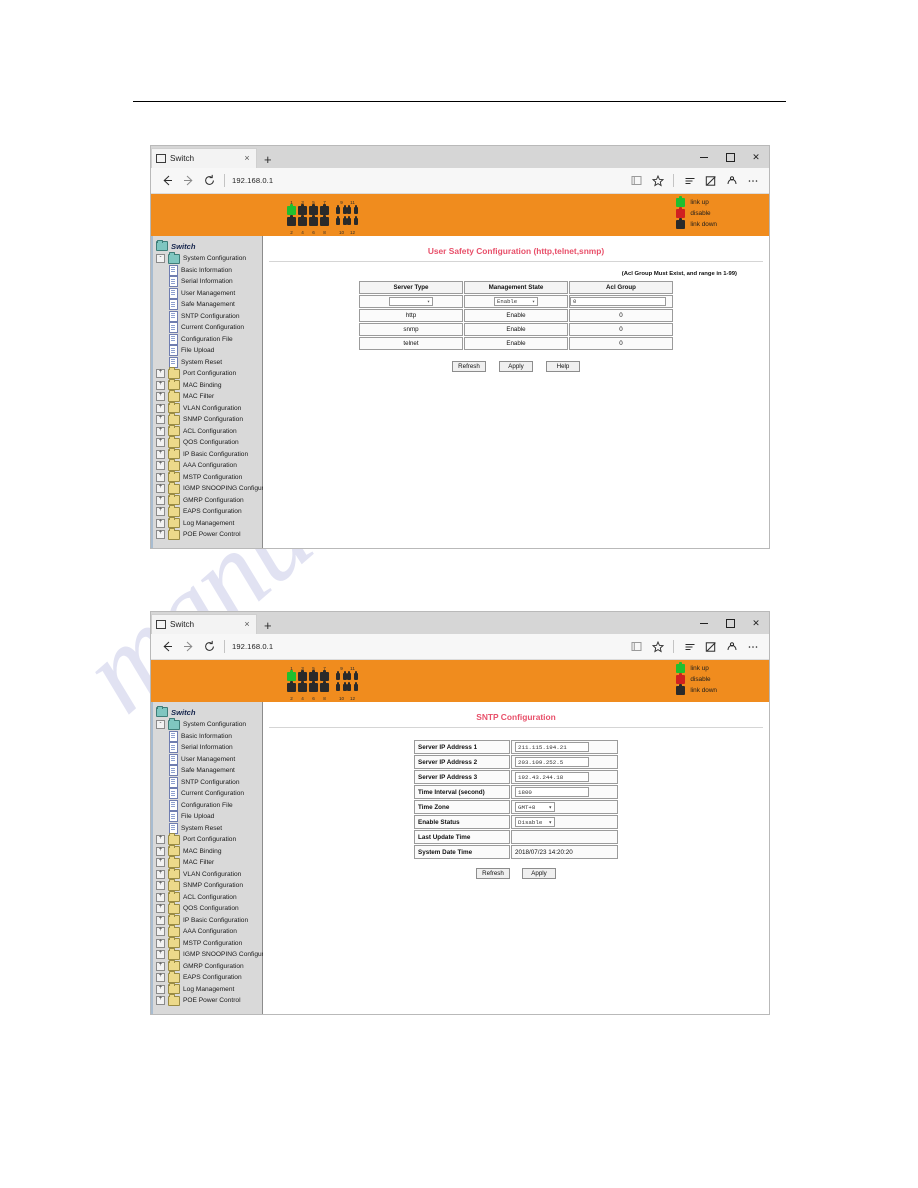 The width and height of the screenshot is (918, 1188). Describe the element at coordinates (207, 817) in the screenshot. I see `sidebar-item-file-upload: File Upload` at that location.